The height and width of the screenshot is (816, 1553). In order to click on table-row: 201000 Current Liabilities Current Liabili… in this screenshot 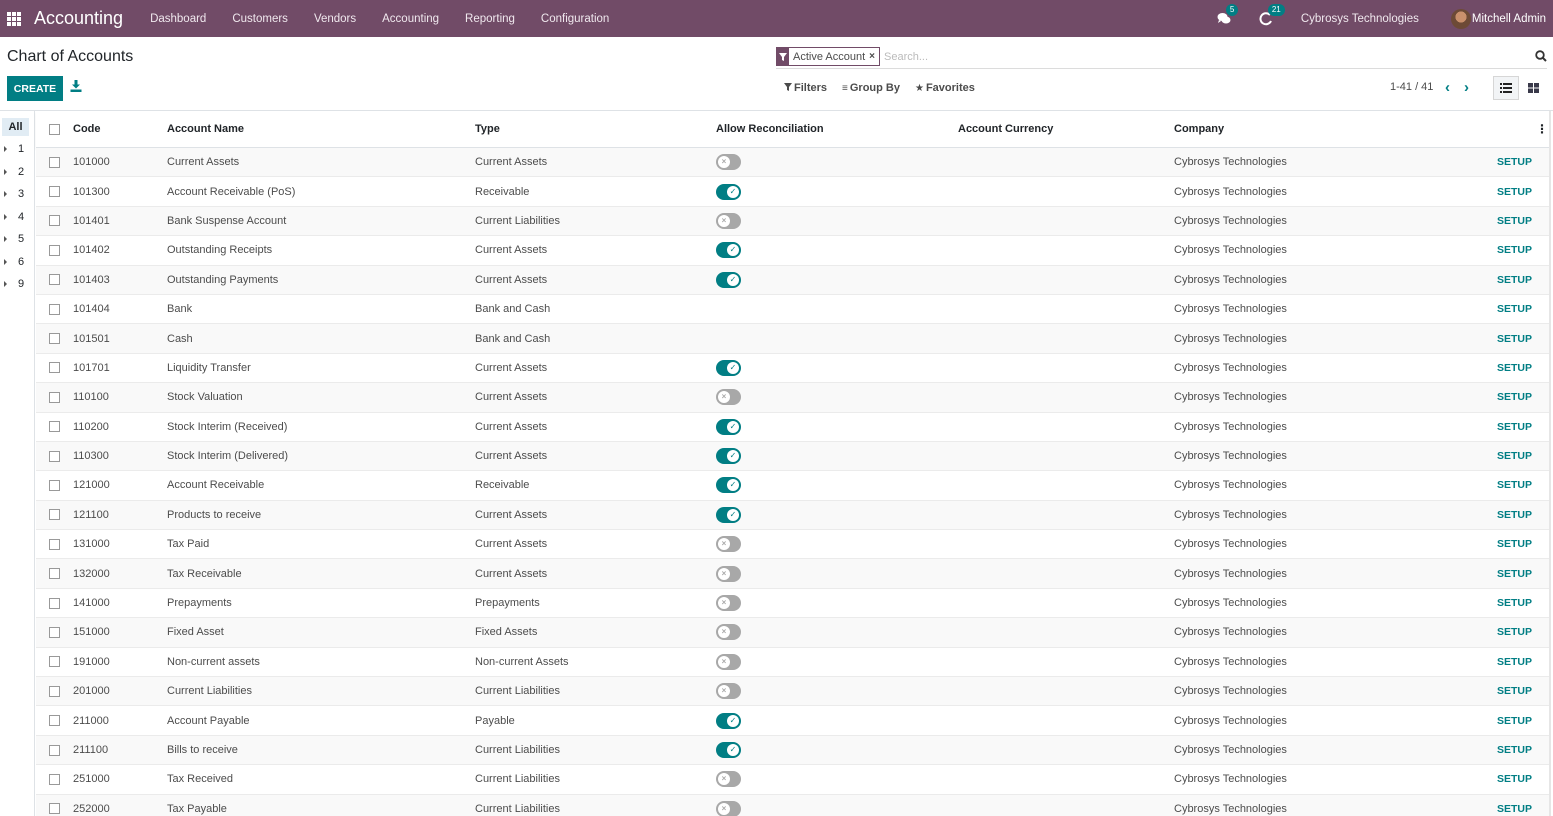, I will do `click(792, 692)`.